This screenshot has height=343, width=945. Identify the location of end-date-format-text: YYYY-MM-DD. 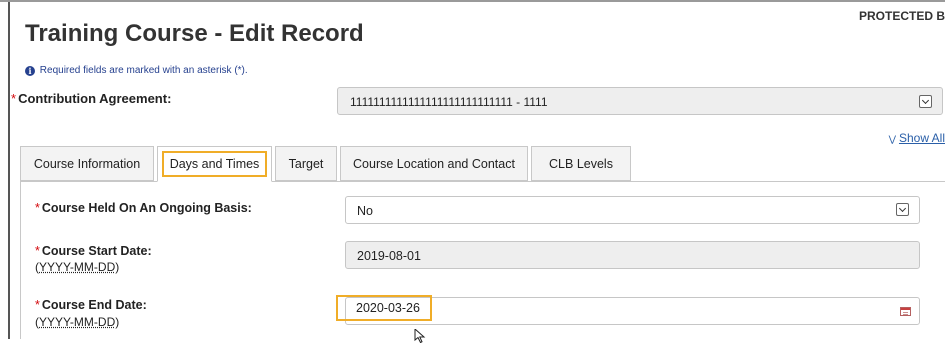
(77, 322).